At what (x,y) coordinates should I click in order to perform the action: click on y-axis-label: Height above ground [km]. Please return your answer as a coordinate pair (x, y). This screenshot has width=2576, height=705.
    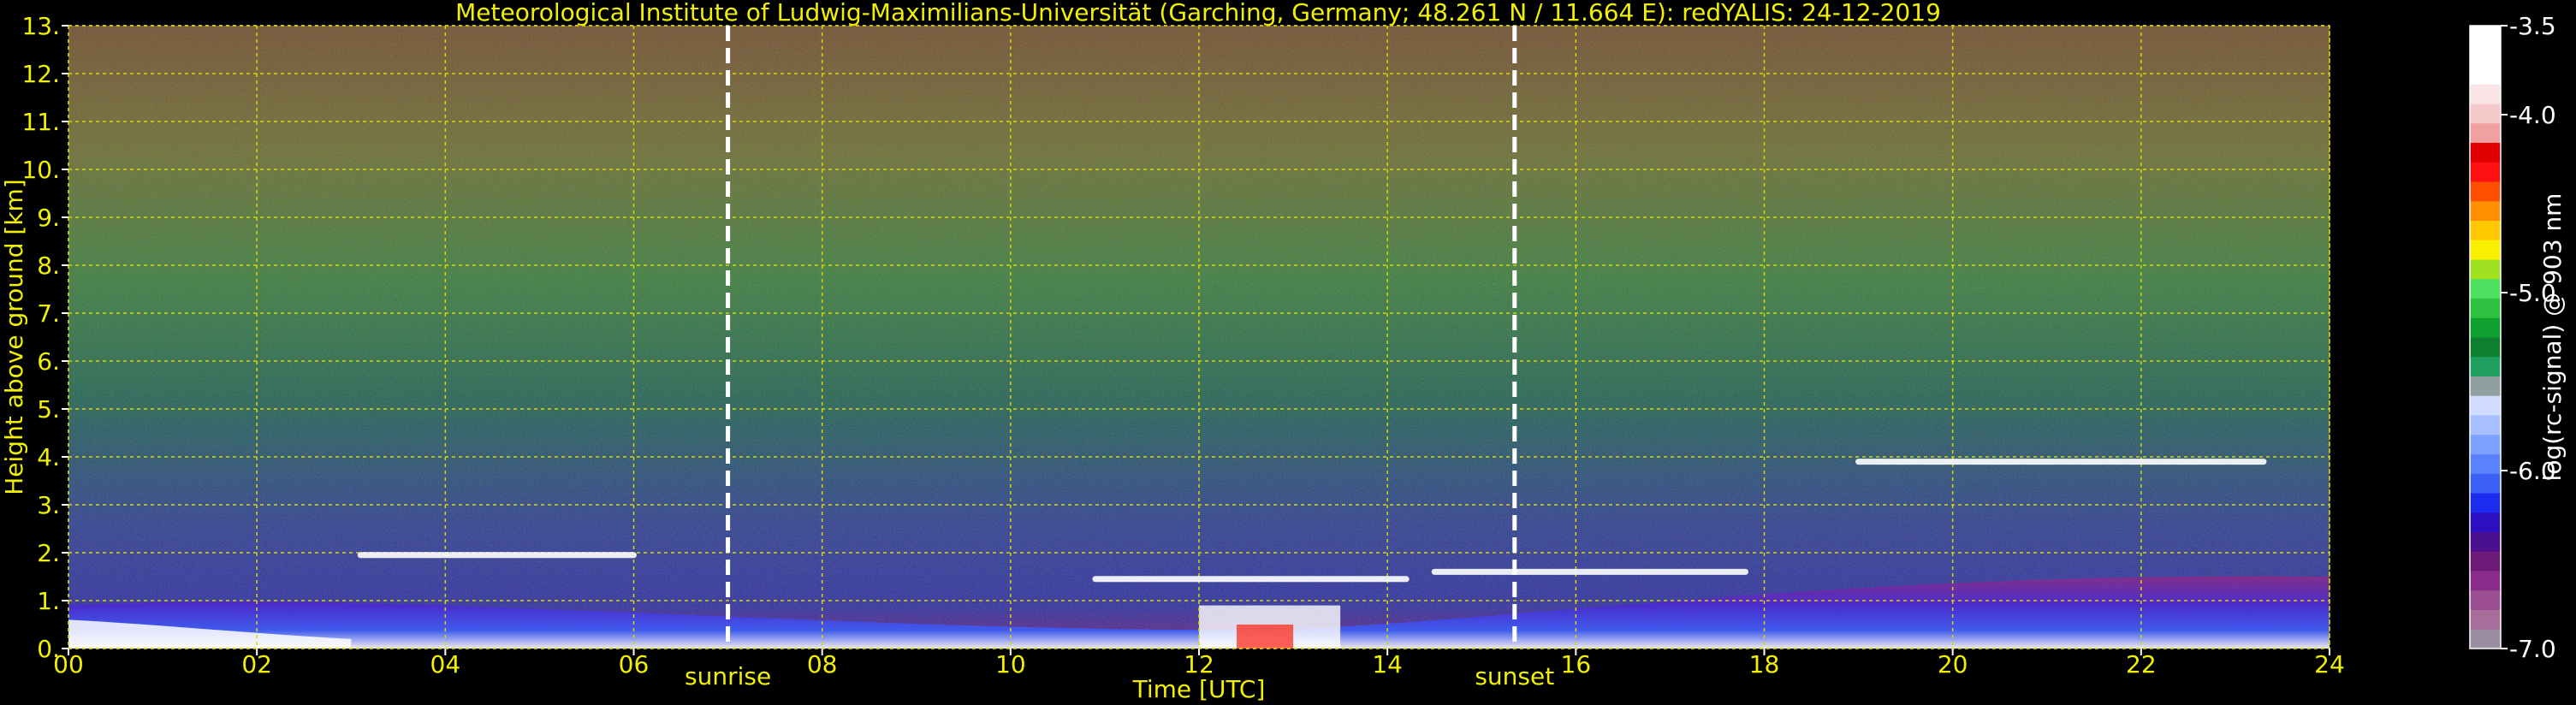
    Looking at the image, I should click on (14, 337).